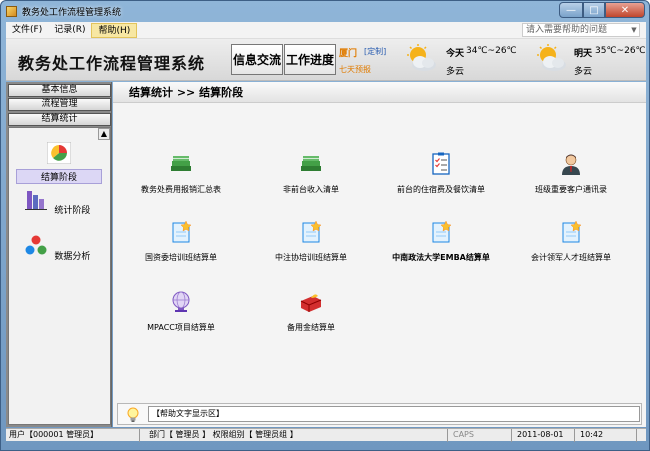 Image resolution: width=650 pixels, height=451 pixels. Describe the element at coordinates (59, 248) in the screenshot. I see `sidebar-item-data-analysis: 数据分析` at that location.